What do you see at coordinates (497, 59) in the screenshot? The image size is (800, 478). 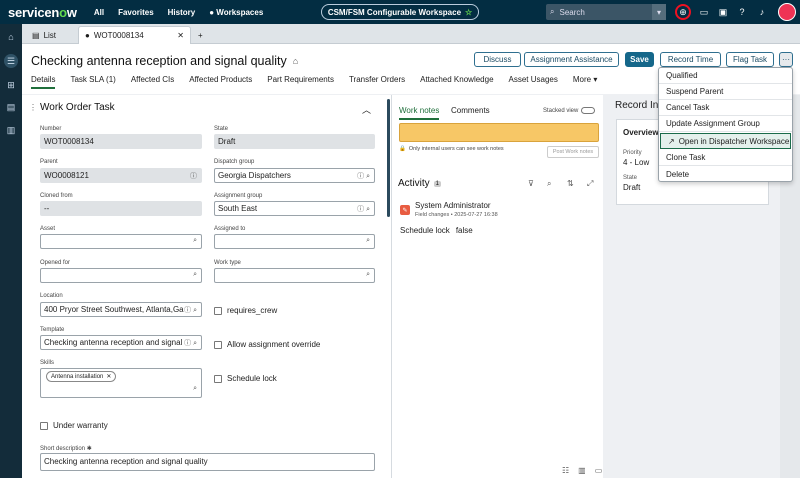 I see `discuss-button: Discuss` at bounding box center [497, 59].